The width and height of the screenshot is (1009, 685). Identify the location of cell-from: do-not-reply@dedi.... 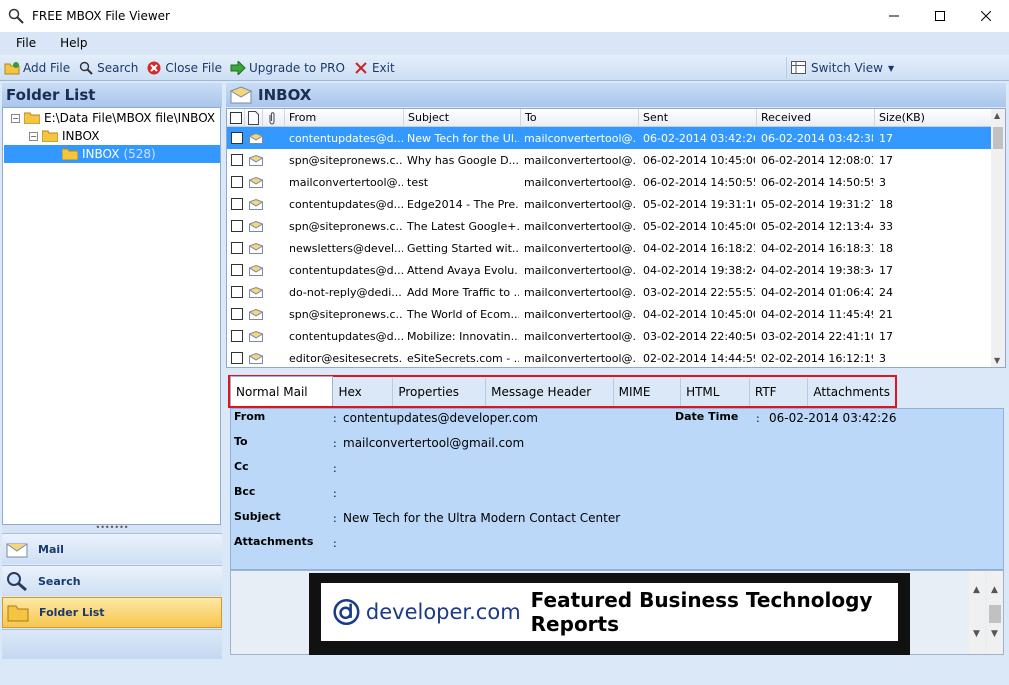
(345, 292).